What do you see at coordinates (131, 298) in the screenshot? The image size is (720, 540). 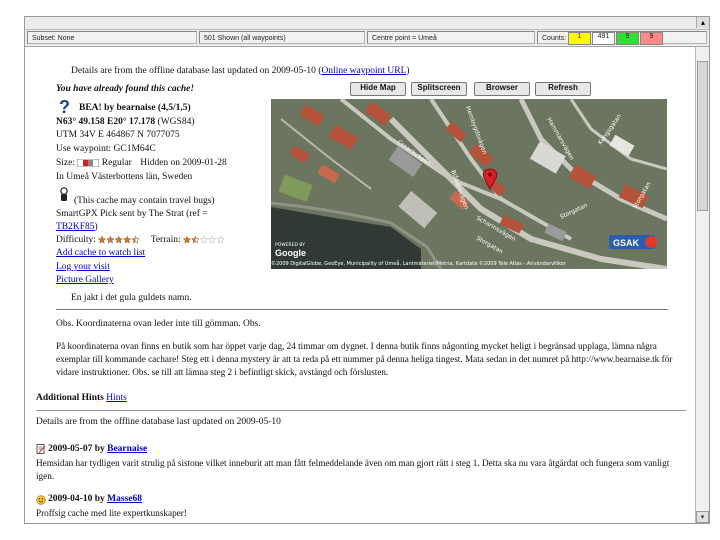 I see `short-description: En jakt i det gula guldets namn.` at bounding box center [131, 298].